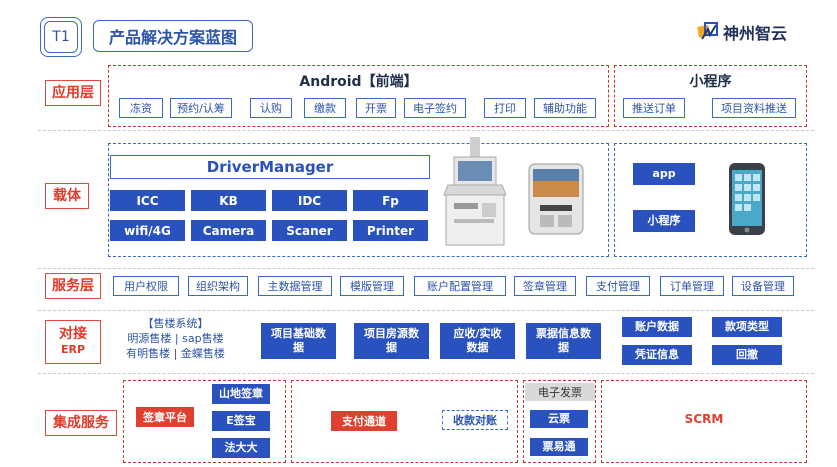 This screenshot has height=467, width=837. What do you see at coordinates (754, 108) in the screenshot?
I see `mini-item-push-project: 项目资料推送` at bounding box center [754, 108].